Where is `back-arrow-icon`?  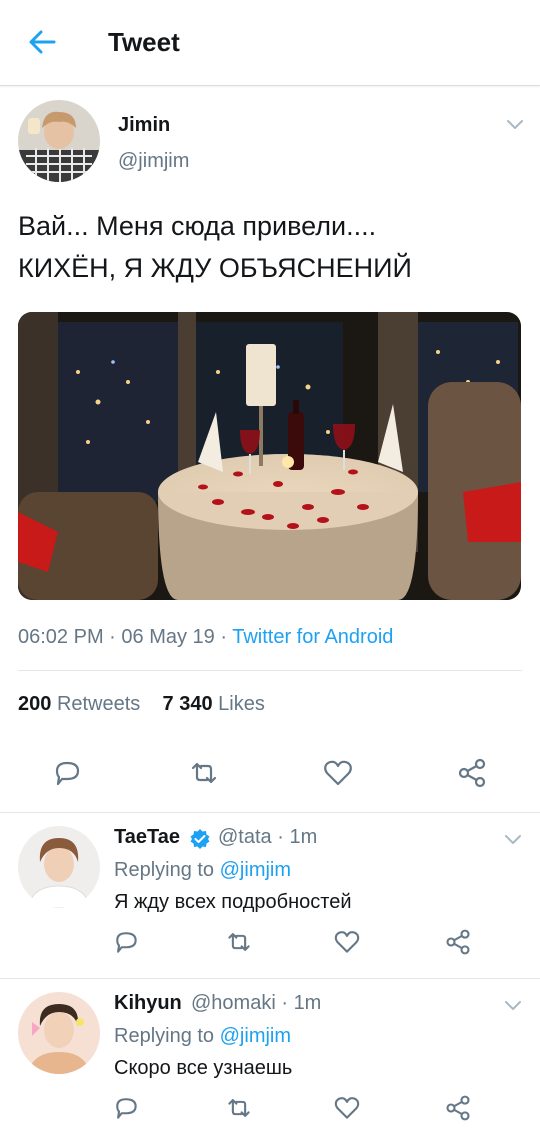
back-arrow-icon is located at coordinates (42, 42).